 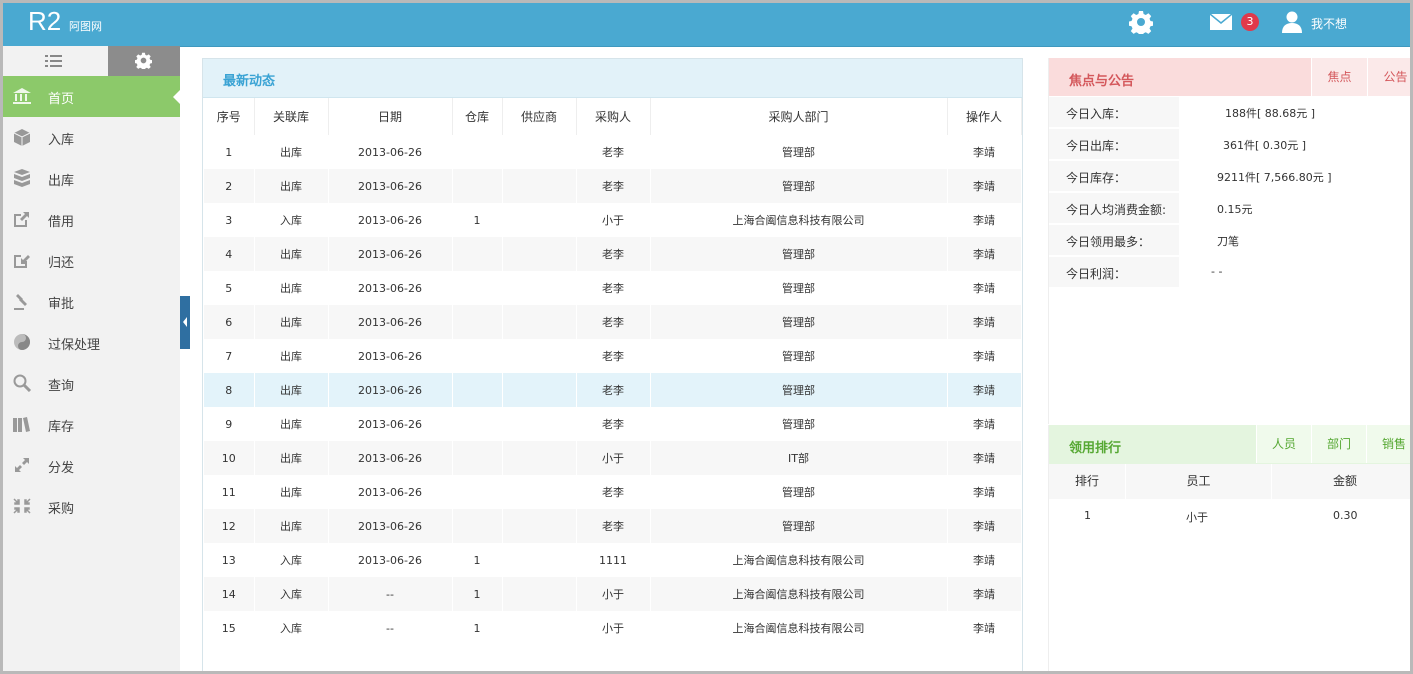 What do you see at coordinates (1087, 515) in the screenshot?
I see `rank-cell-rank: 1` at bounding box center [1087, 515].